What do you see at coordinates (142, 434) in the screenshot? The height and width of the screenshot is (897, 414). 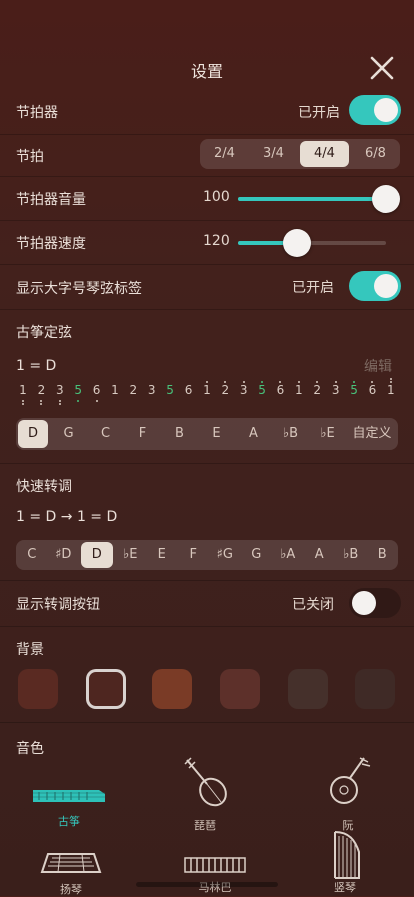 I see `tuning-key-f: F` at bounding box center [142, 434].